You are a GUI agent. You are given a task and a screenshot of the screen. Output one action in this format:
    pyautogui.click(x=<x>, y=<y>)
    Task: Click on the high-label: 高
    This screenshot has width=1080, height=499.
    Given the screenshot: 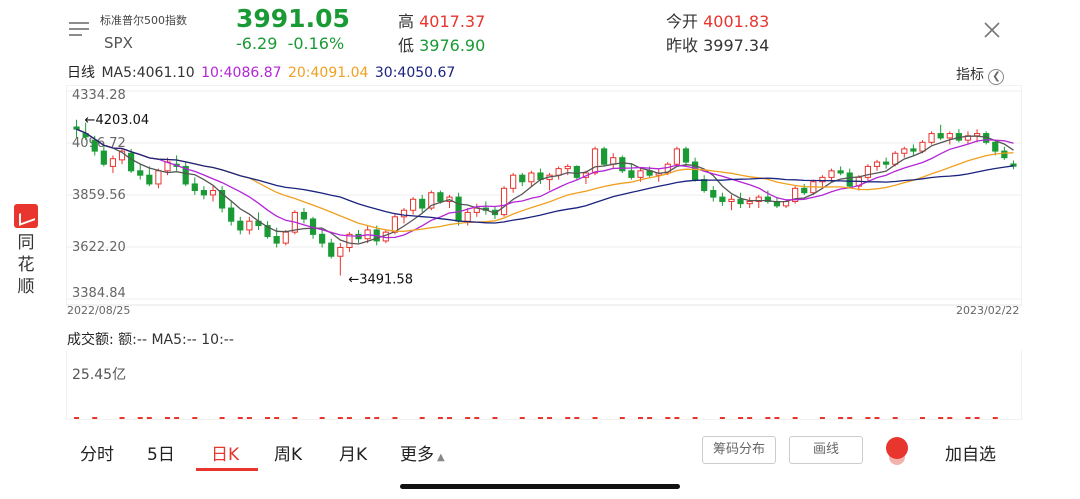 What is the action you would take?
    pyautogui.click(x=406, y=21)
    